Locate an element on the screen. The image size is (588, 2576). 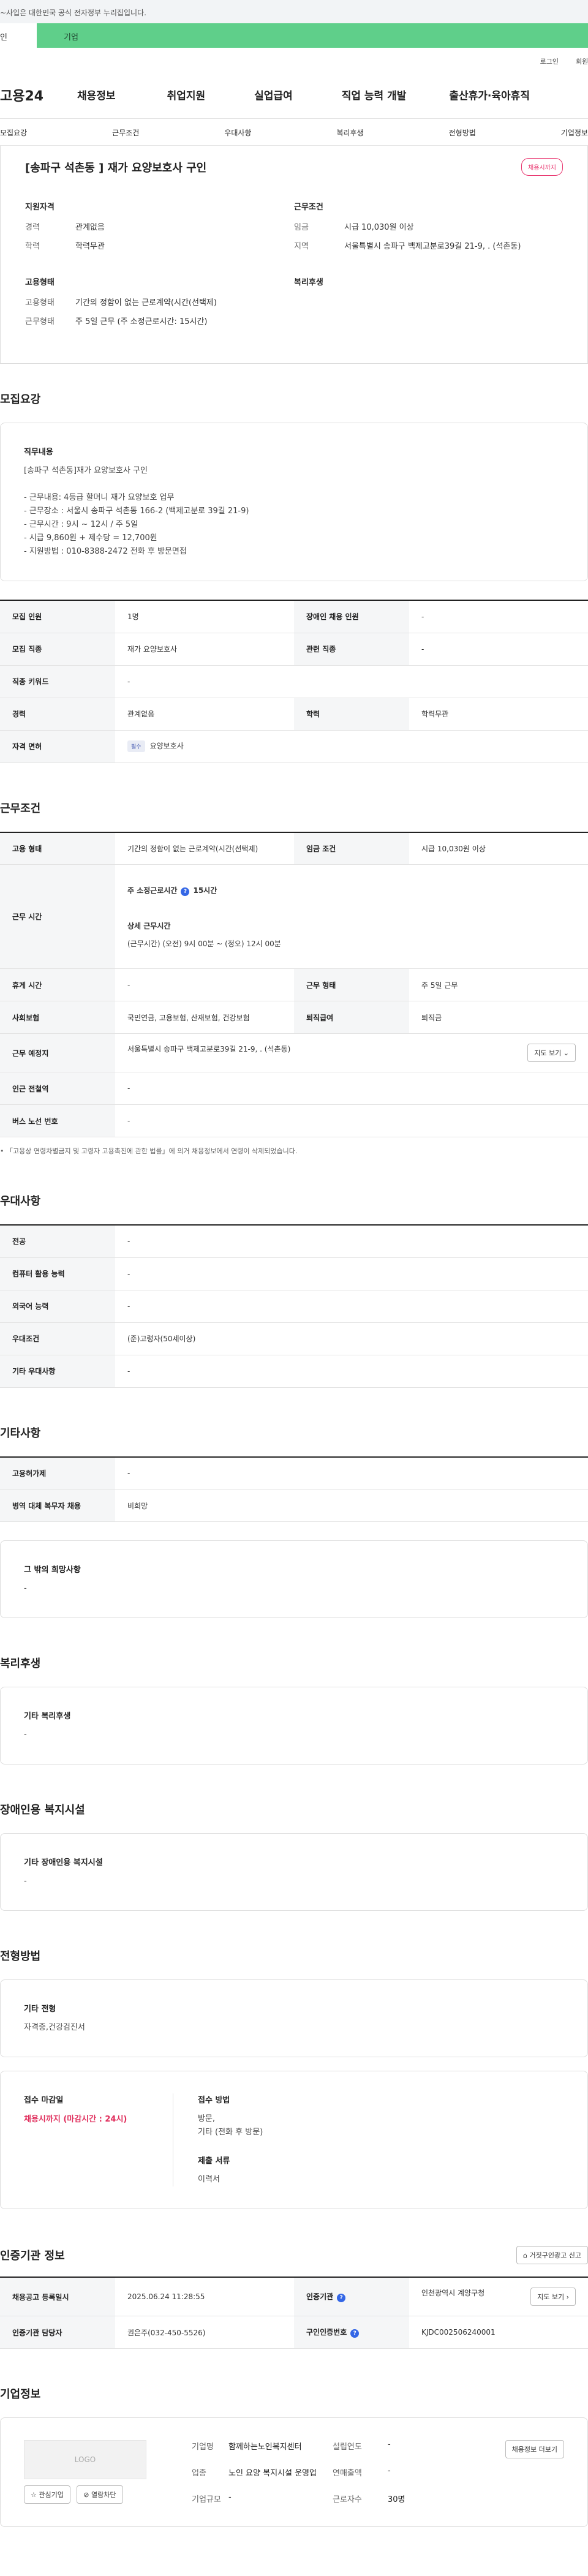
deadline-badge: 채용시까지 is located at coordinates (542, 167).